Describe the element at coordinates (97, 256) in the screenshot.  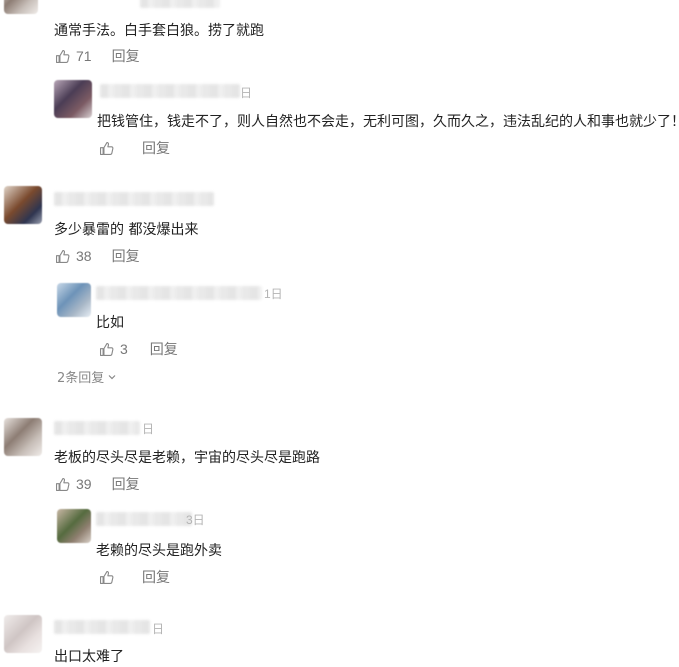
I see `comment-actions: 38 回复` at that location.